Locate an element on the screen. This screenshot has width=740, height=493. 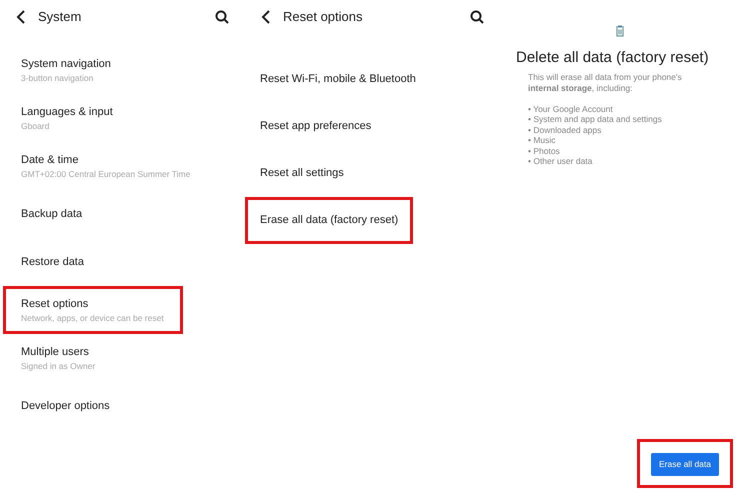
item-title: Restore data is located at coordinates (53, 262).